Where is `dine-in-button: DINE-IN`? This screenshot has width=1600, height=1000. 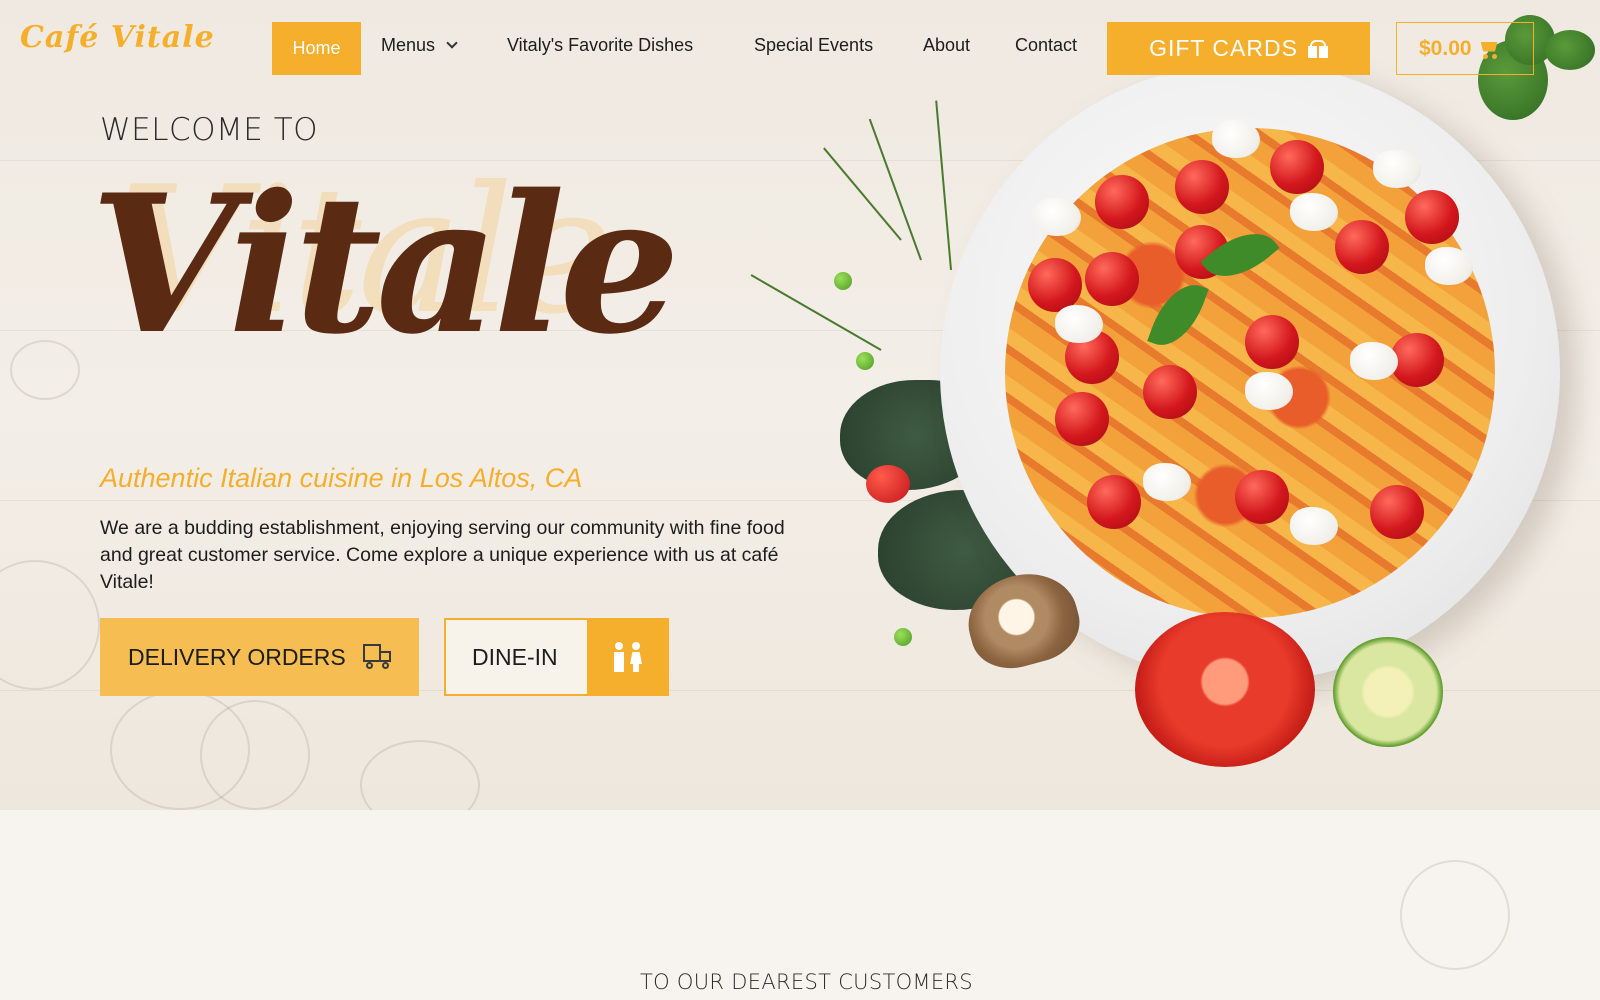
dine-in-button: DINE-IN is located at coordinates (556, 657).